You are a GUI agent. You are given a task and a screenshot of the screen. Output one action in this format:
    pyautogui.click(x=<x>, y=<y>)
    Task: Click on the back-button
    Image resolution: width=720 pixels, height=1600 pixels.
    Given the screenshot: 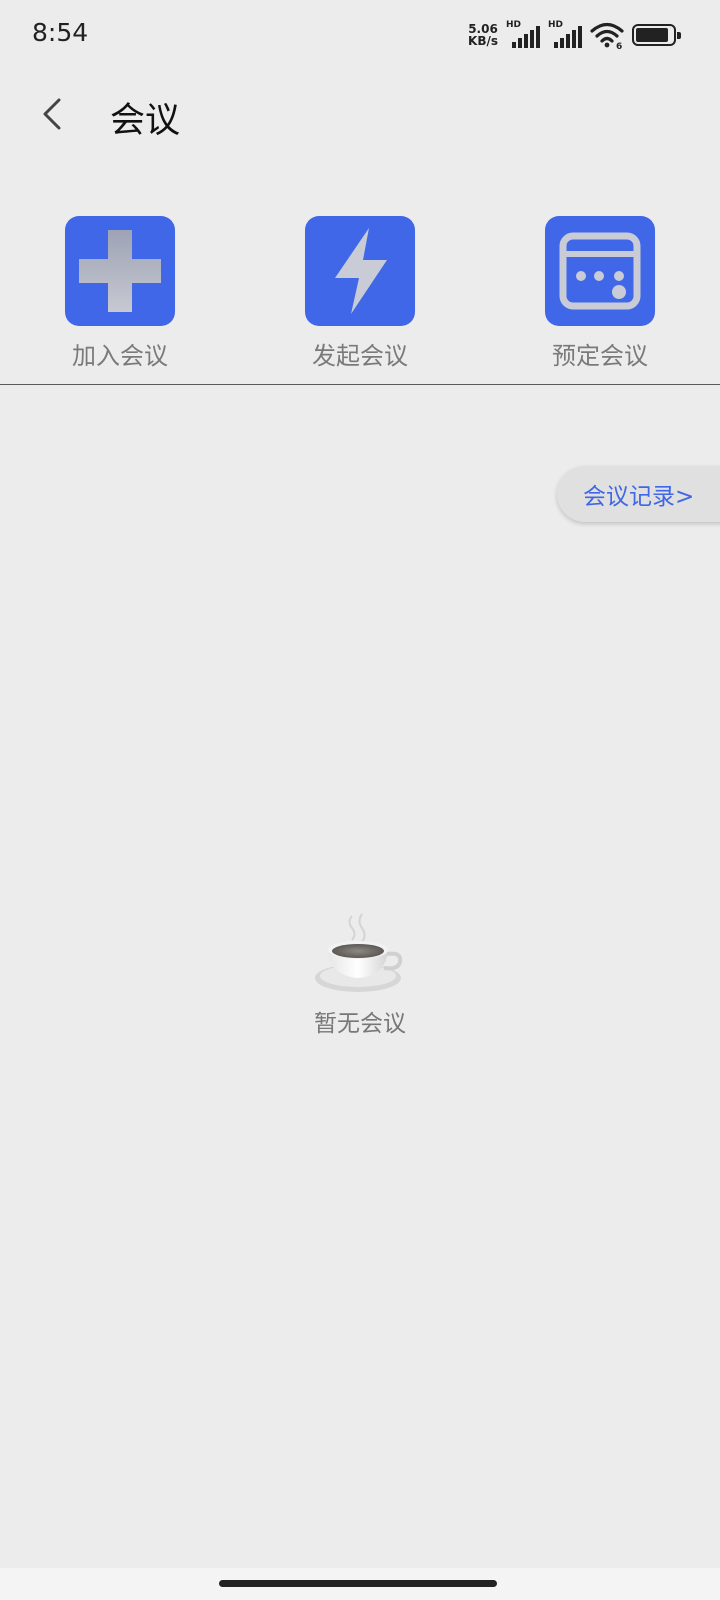 What is the action you would take?
    pyautogui.click(x=52, y=114)
    